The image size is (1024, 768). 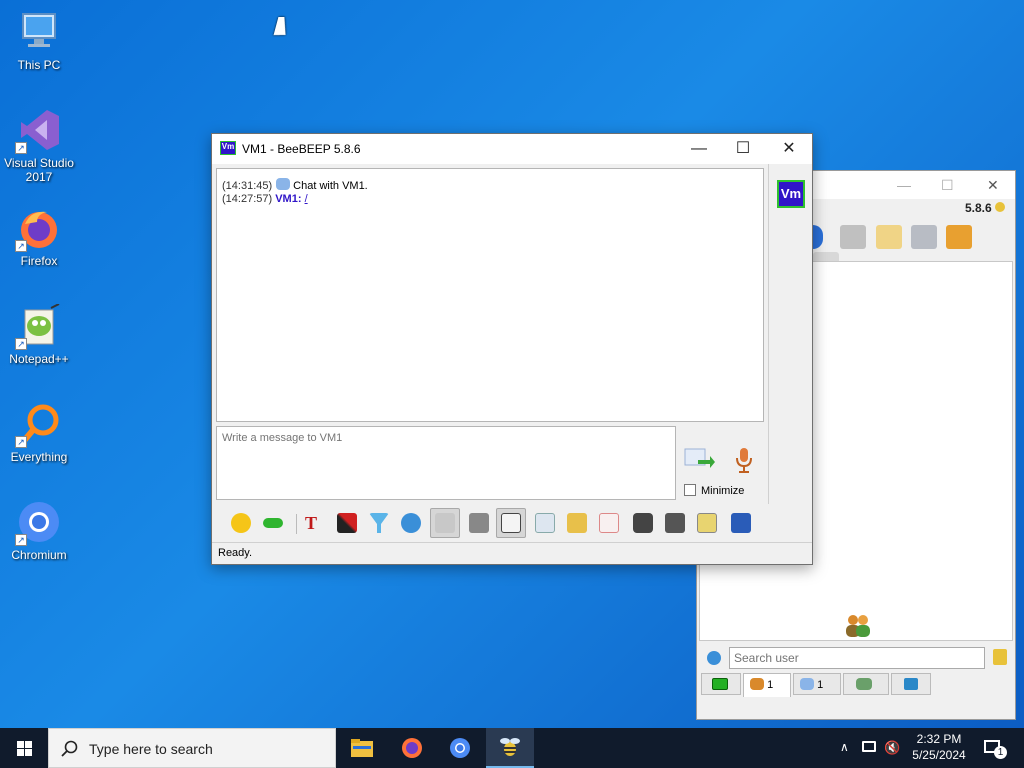 What do you see at coordinates (38, 131) in the screenshot?
I see `visual-studio-icon: ↗` at bounding box center [38, 131].